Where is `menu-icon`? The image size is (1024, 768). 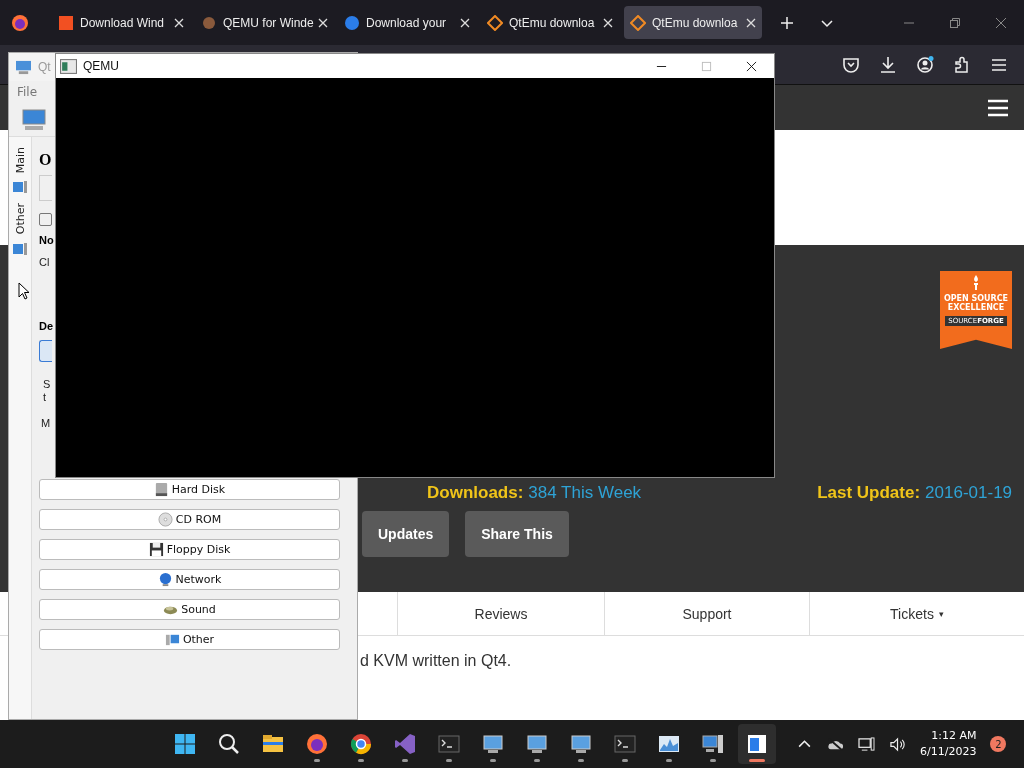 menu-icon is located at coordinates (998, 107).